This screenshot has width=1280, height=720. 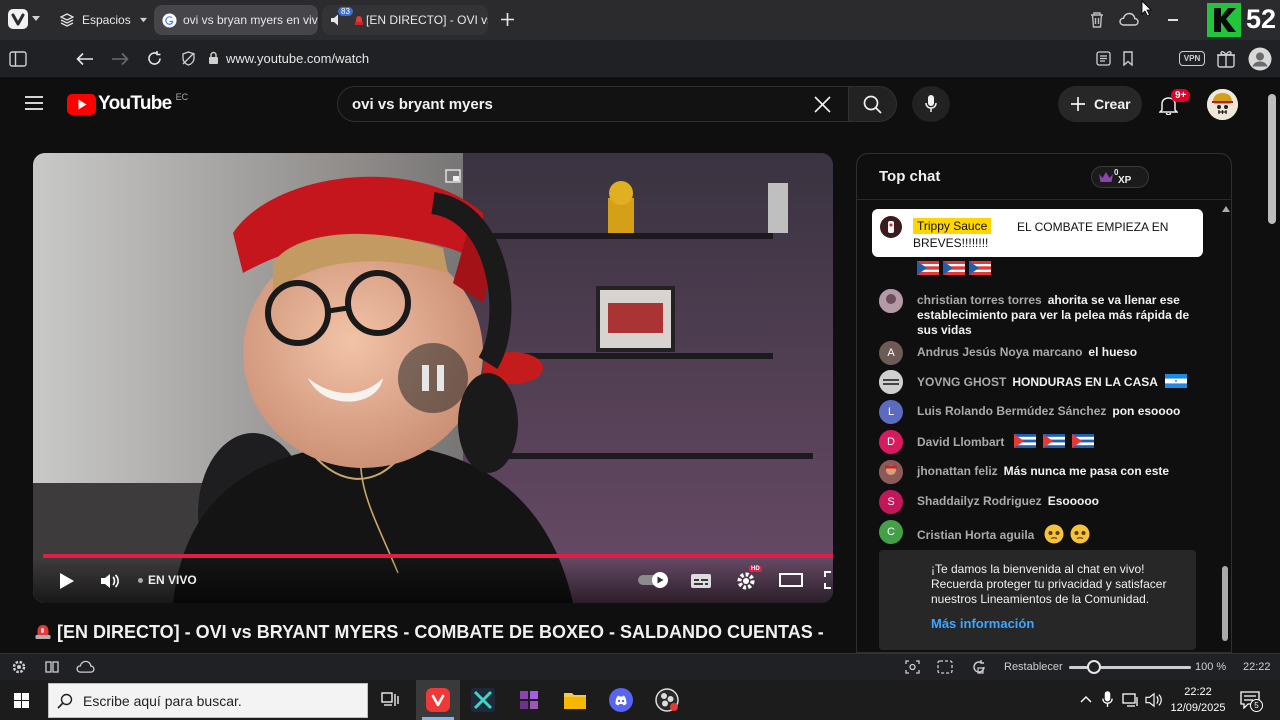 I want to click on chat-text: HONDURAS EN LA CASA, so click(x=1085, y=382).